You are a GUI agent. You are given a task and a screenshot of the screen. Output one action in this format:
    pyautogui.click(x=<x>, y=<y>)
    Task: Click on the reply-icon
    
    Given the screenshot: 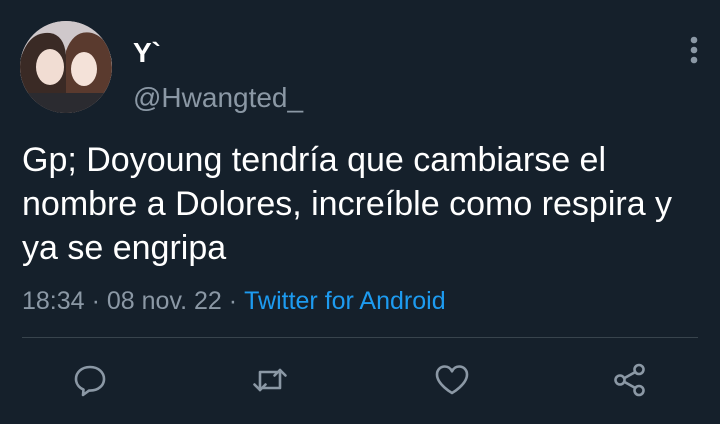 What is the action you would take?
    pyautogui.click(x=90, y=381)
    